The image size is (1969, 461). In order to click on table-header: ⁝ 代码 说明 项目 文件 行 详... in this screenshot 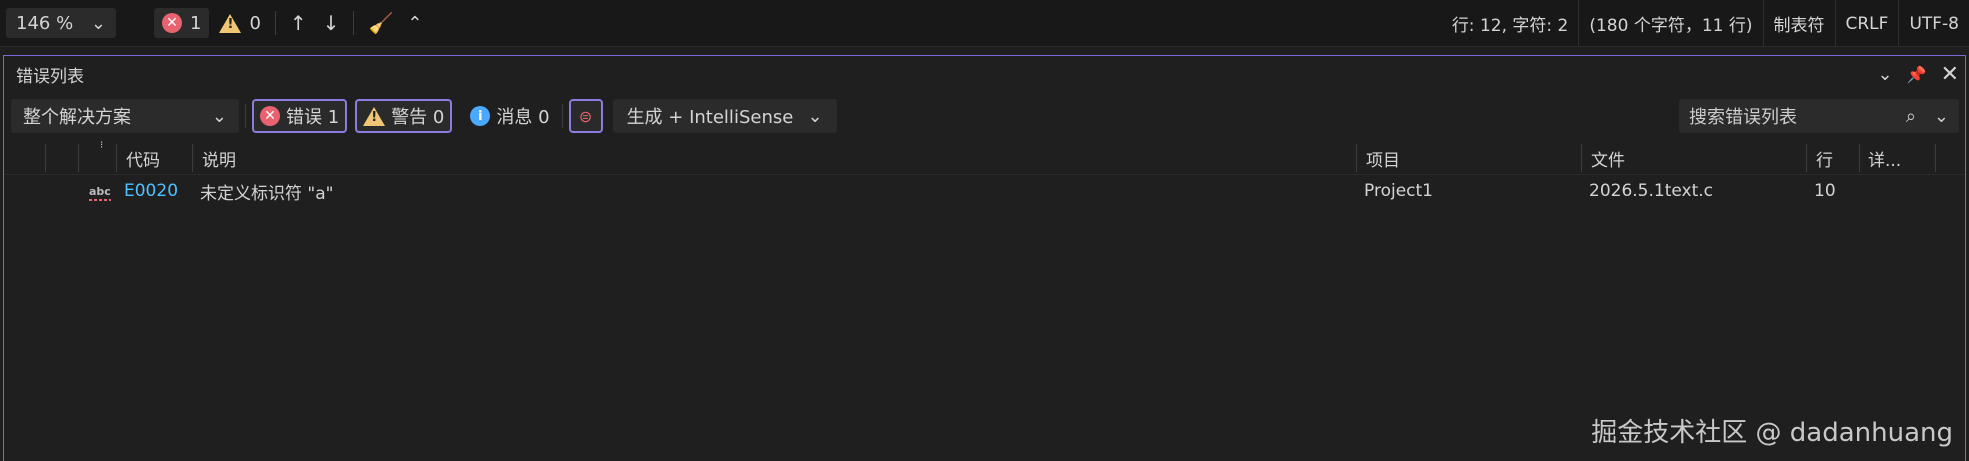, I will do `click(984, 157)`.